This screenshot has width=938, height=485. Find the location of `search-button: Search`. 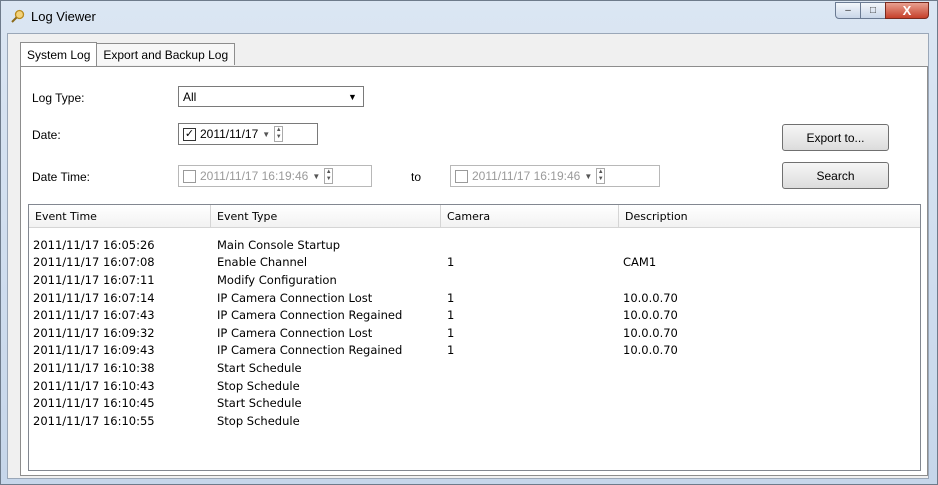

search-button: Search is located at coordinates (835, 175).